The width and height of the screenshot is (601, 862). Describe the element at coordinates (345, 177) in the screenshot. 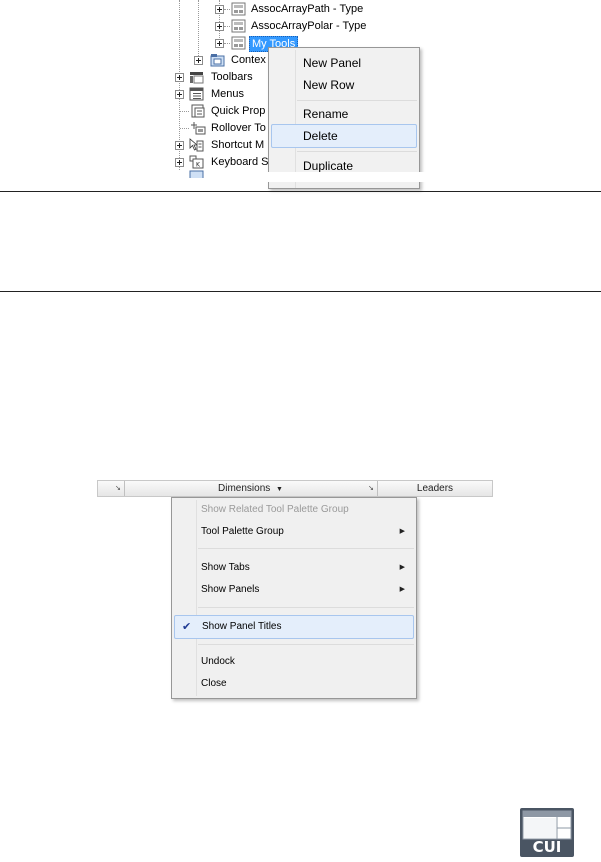

I see `menu-crop-edge` at that location.